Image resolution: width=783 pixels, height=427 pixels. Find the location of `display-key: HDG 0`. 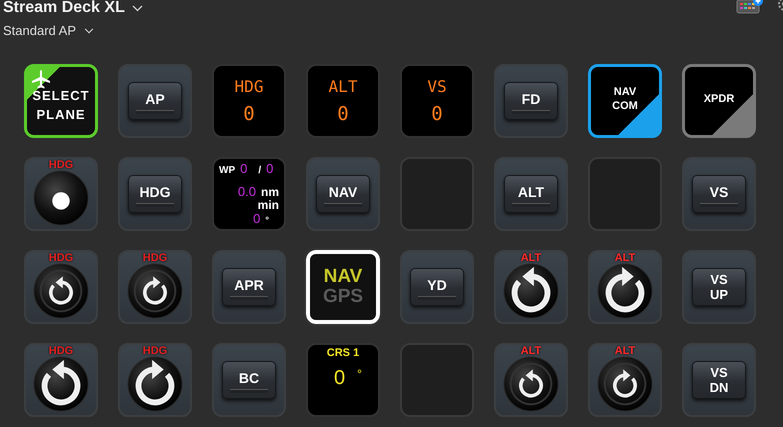

display-key: HDG 0 is located at coordinates (249, 101).